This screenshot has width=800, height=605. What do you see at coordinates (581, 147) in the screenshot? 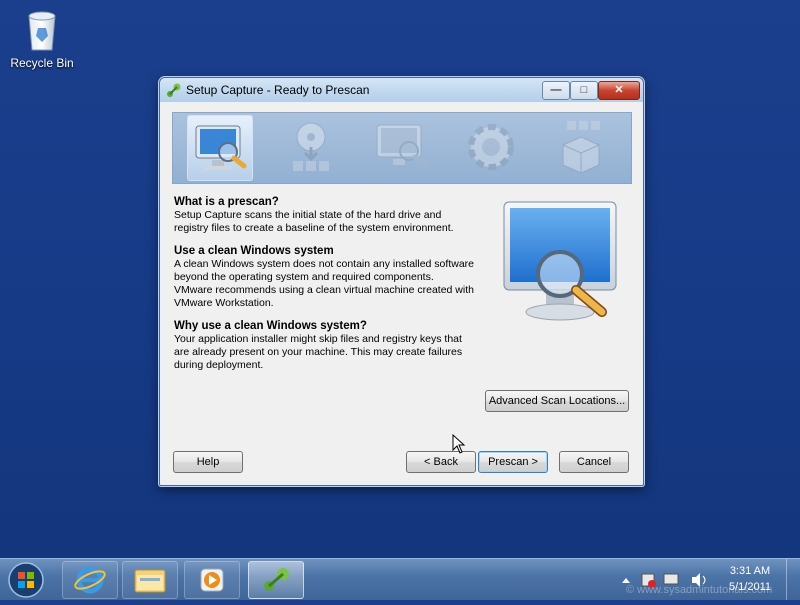
I see `package-icon` at bounding box center [581, 147].